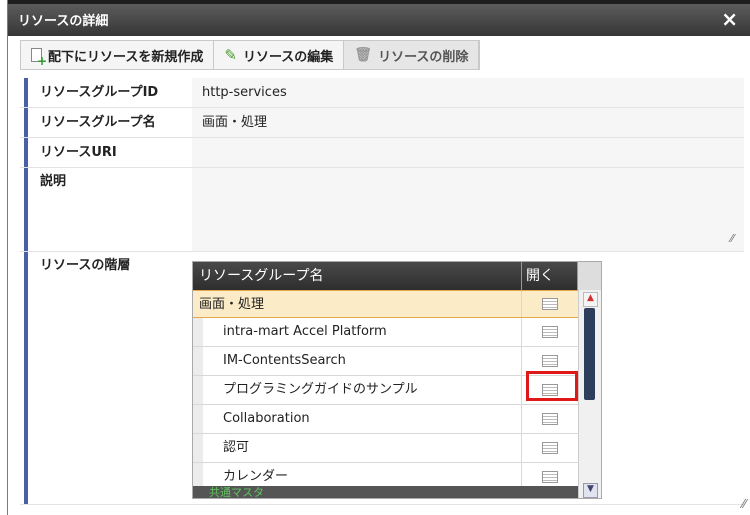 Image resolution: width=750 pixels, height=515 pixels. I want to click on table-row: Collaboration, so click(385, 419).